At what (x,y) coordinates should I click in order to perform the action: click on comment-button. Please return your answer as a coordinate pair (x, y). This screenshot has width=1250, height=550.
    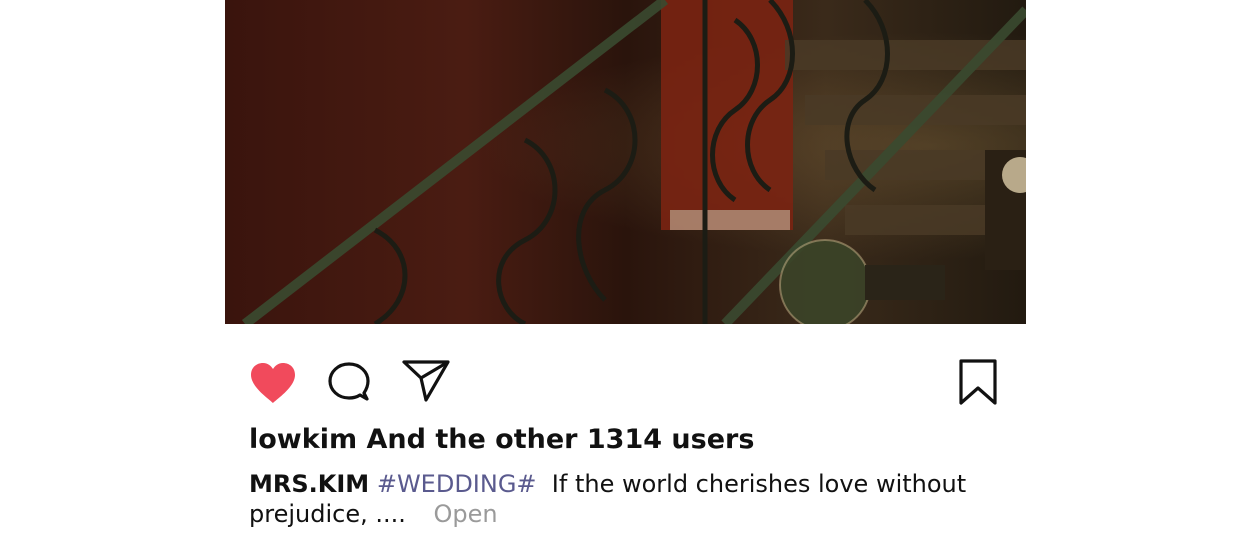
    Looking at the image, I should click on (350, 385).